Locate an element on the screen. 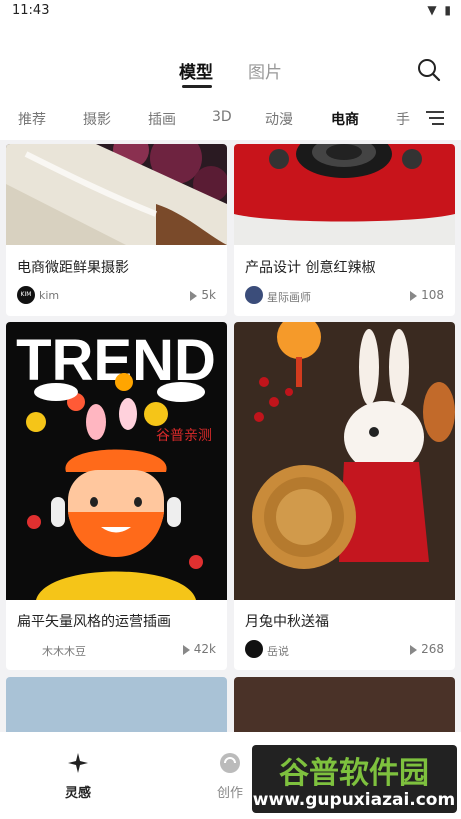  category-bar: 推荐 摄影 插画 3D 动漫 电商 手 is located at coordinates (230, 118).